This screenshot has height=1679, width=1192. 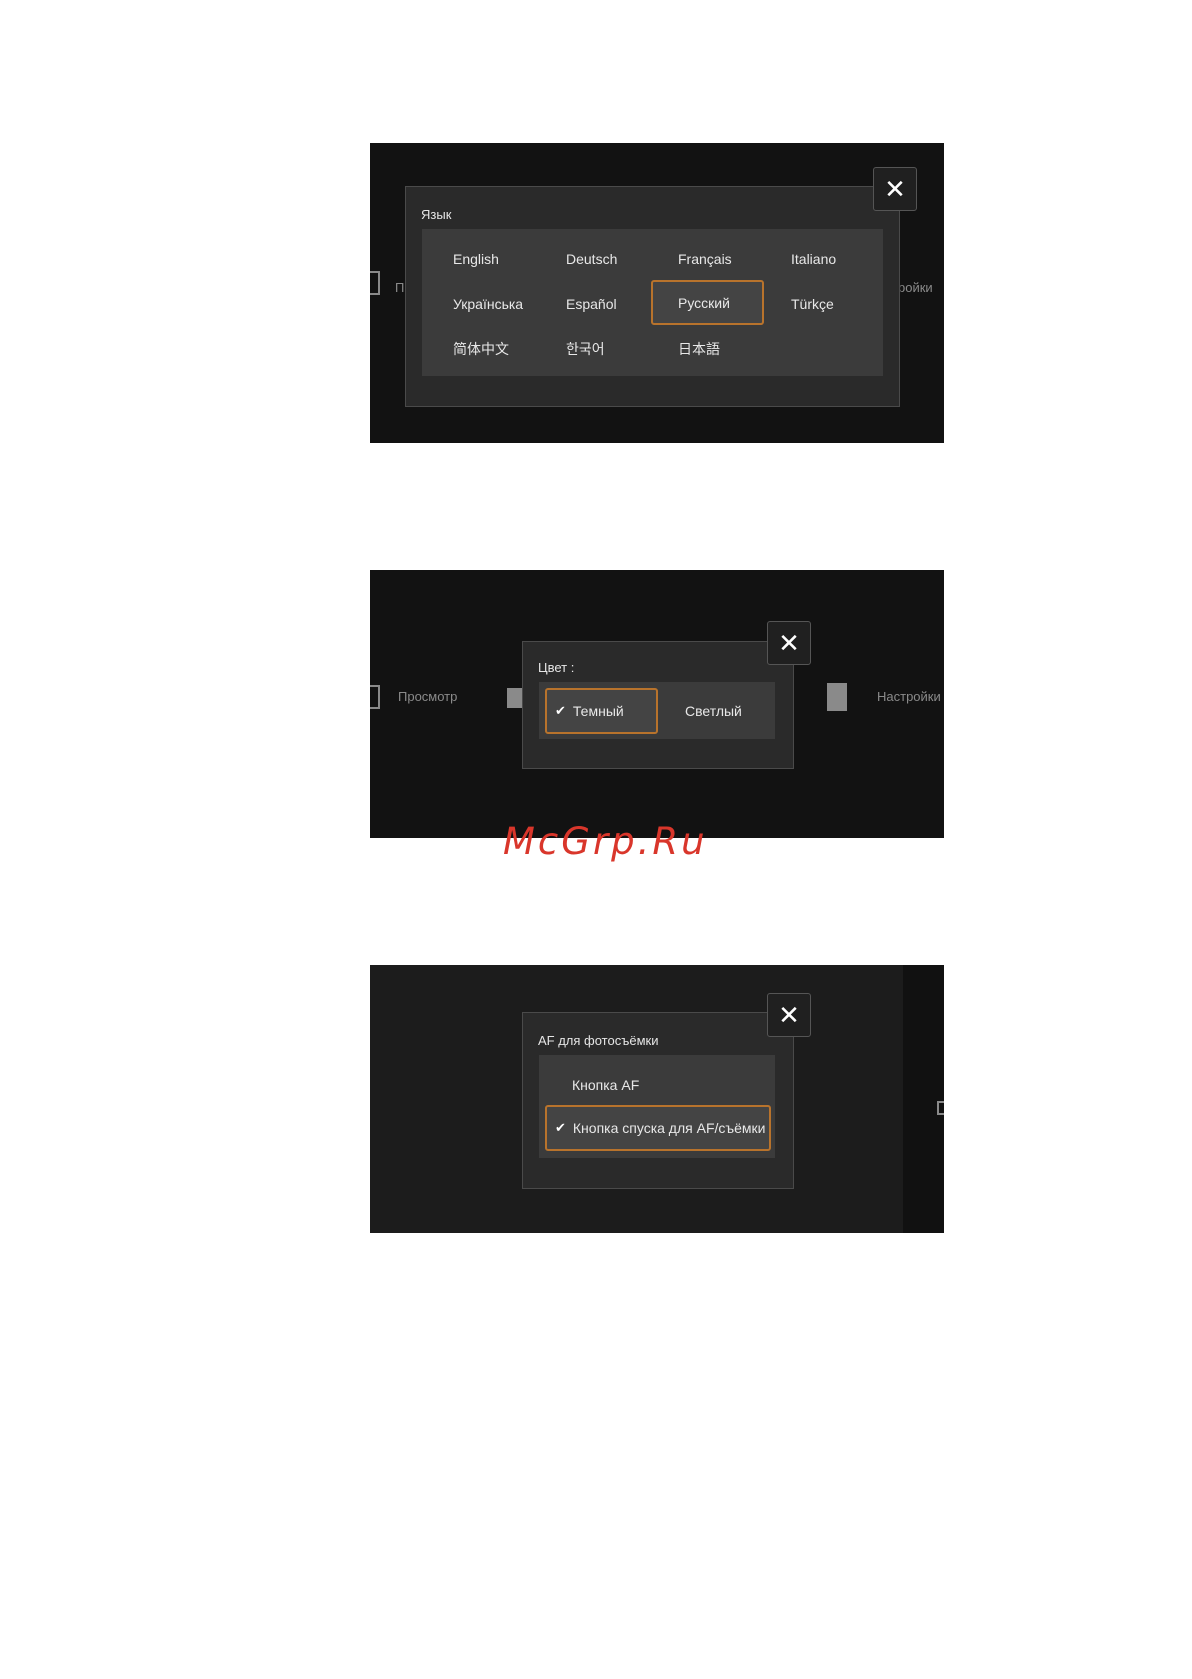 I want to click on dialog-title: Цвет :, so click(x=556, y=667).